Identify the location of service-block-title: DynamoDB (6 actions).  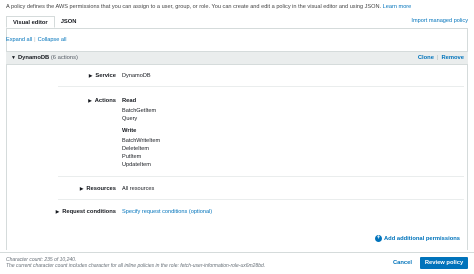
(48, 58).